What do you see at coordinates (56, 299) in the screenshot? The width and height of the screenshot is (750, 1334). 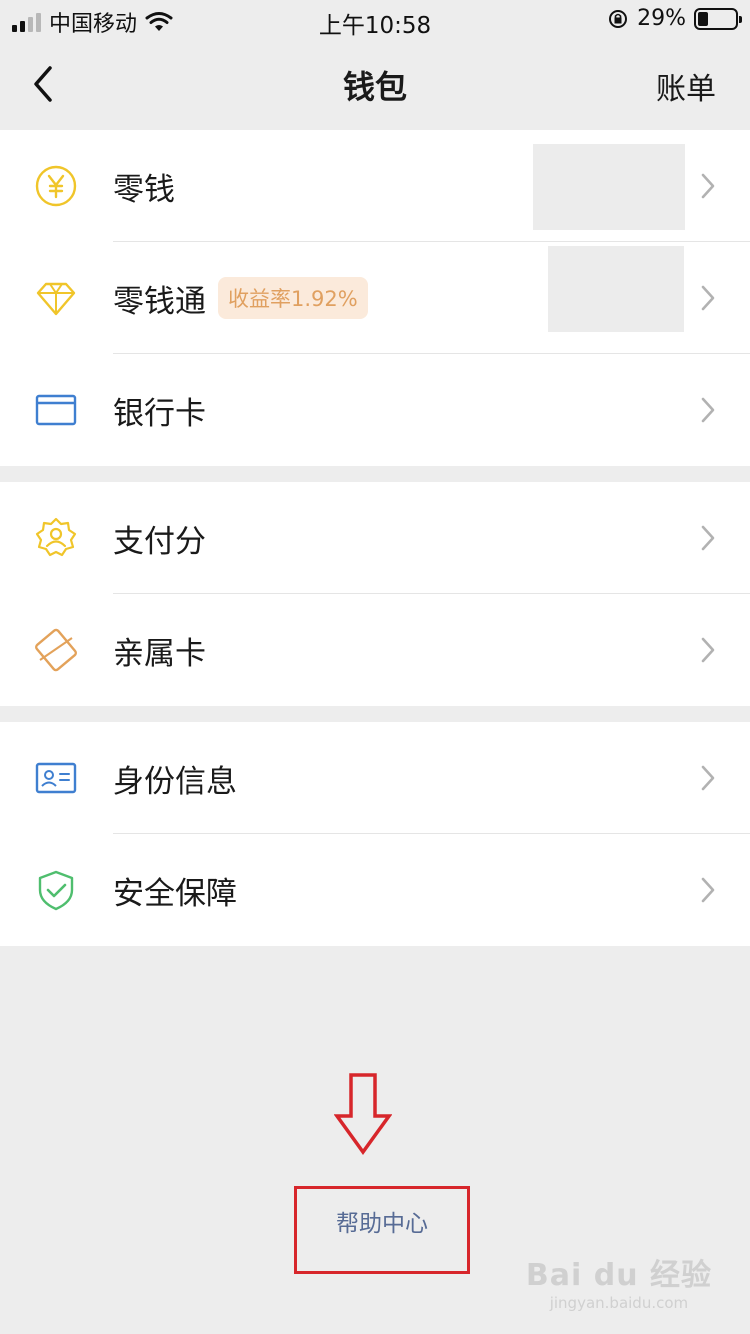 I see `diamond-icon` at bounding box center [56, 299].